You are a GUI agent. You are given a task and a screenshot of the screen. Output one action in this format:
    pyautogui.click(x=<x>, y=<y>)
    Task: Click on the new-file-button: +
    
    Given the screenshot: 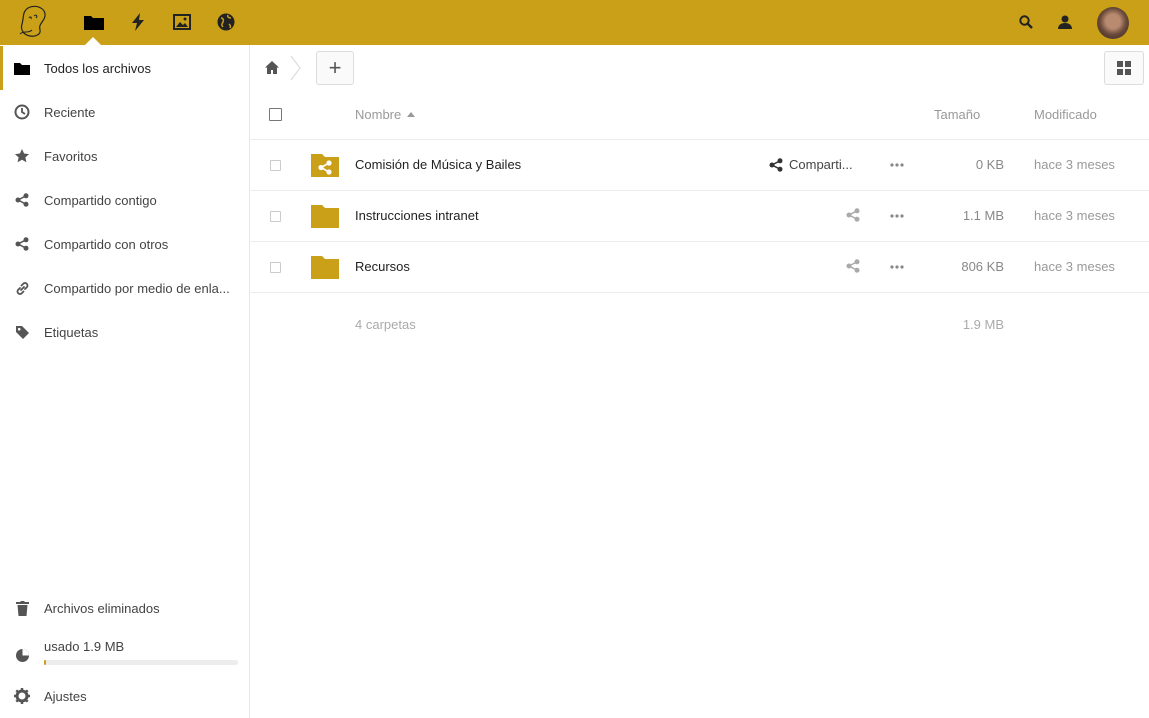 What is the action you would take?
    pyautogui.click(x=335, y=68)
    